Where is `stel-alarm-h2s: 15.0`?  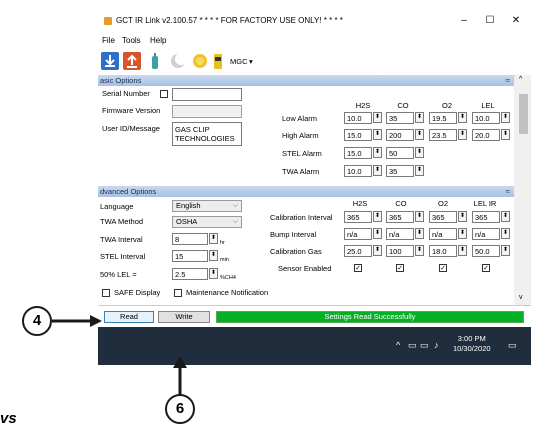
stel-alarm-h2s: 15.0 is located at coordinates (358, 153).